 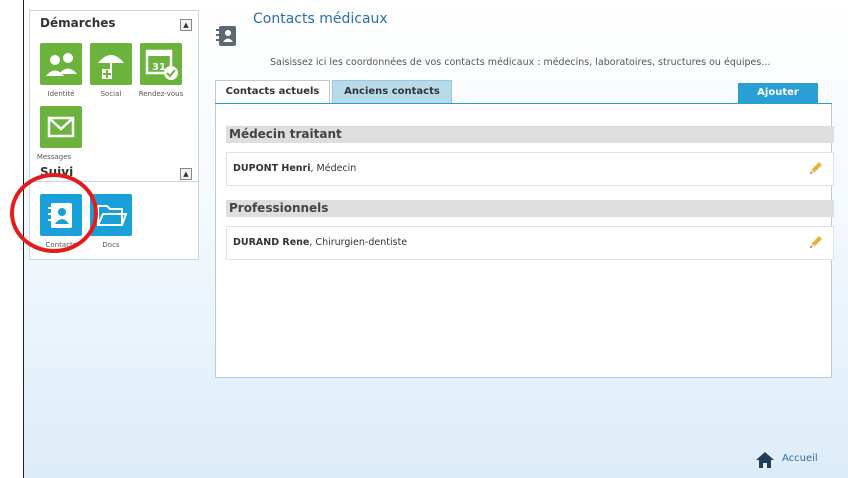 What do you see at coordinates (159, 67) in the screenshot?
I see `svg-text: 31` at bounding box center [159, 67].